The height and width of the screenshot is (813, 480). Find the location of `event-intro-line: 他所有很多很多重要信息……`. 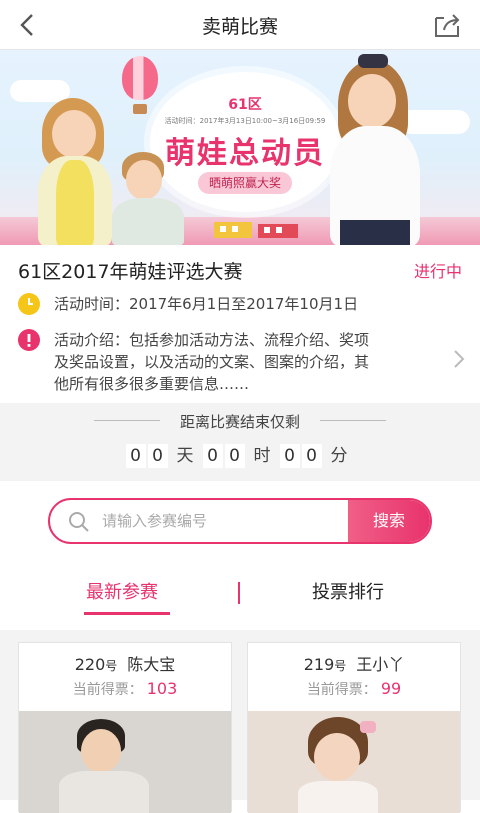

event-intro-line: 他所有很多很多重要信息…… is located at coordinates (152, 384).